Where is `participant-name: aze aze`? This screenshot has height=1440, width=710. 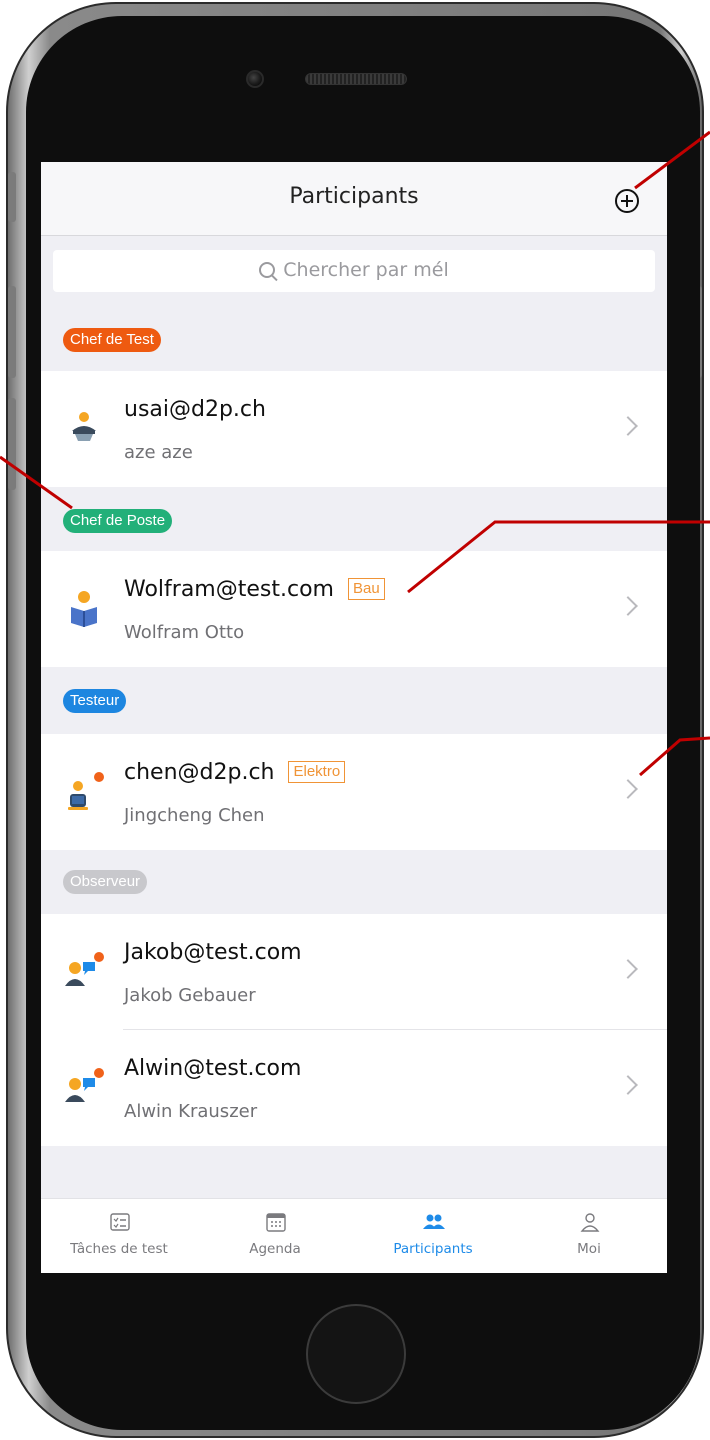 participant-name: aze aze is located at coordinates (158, 452).